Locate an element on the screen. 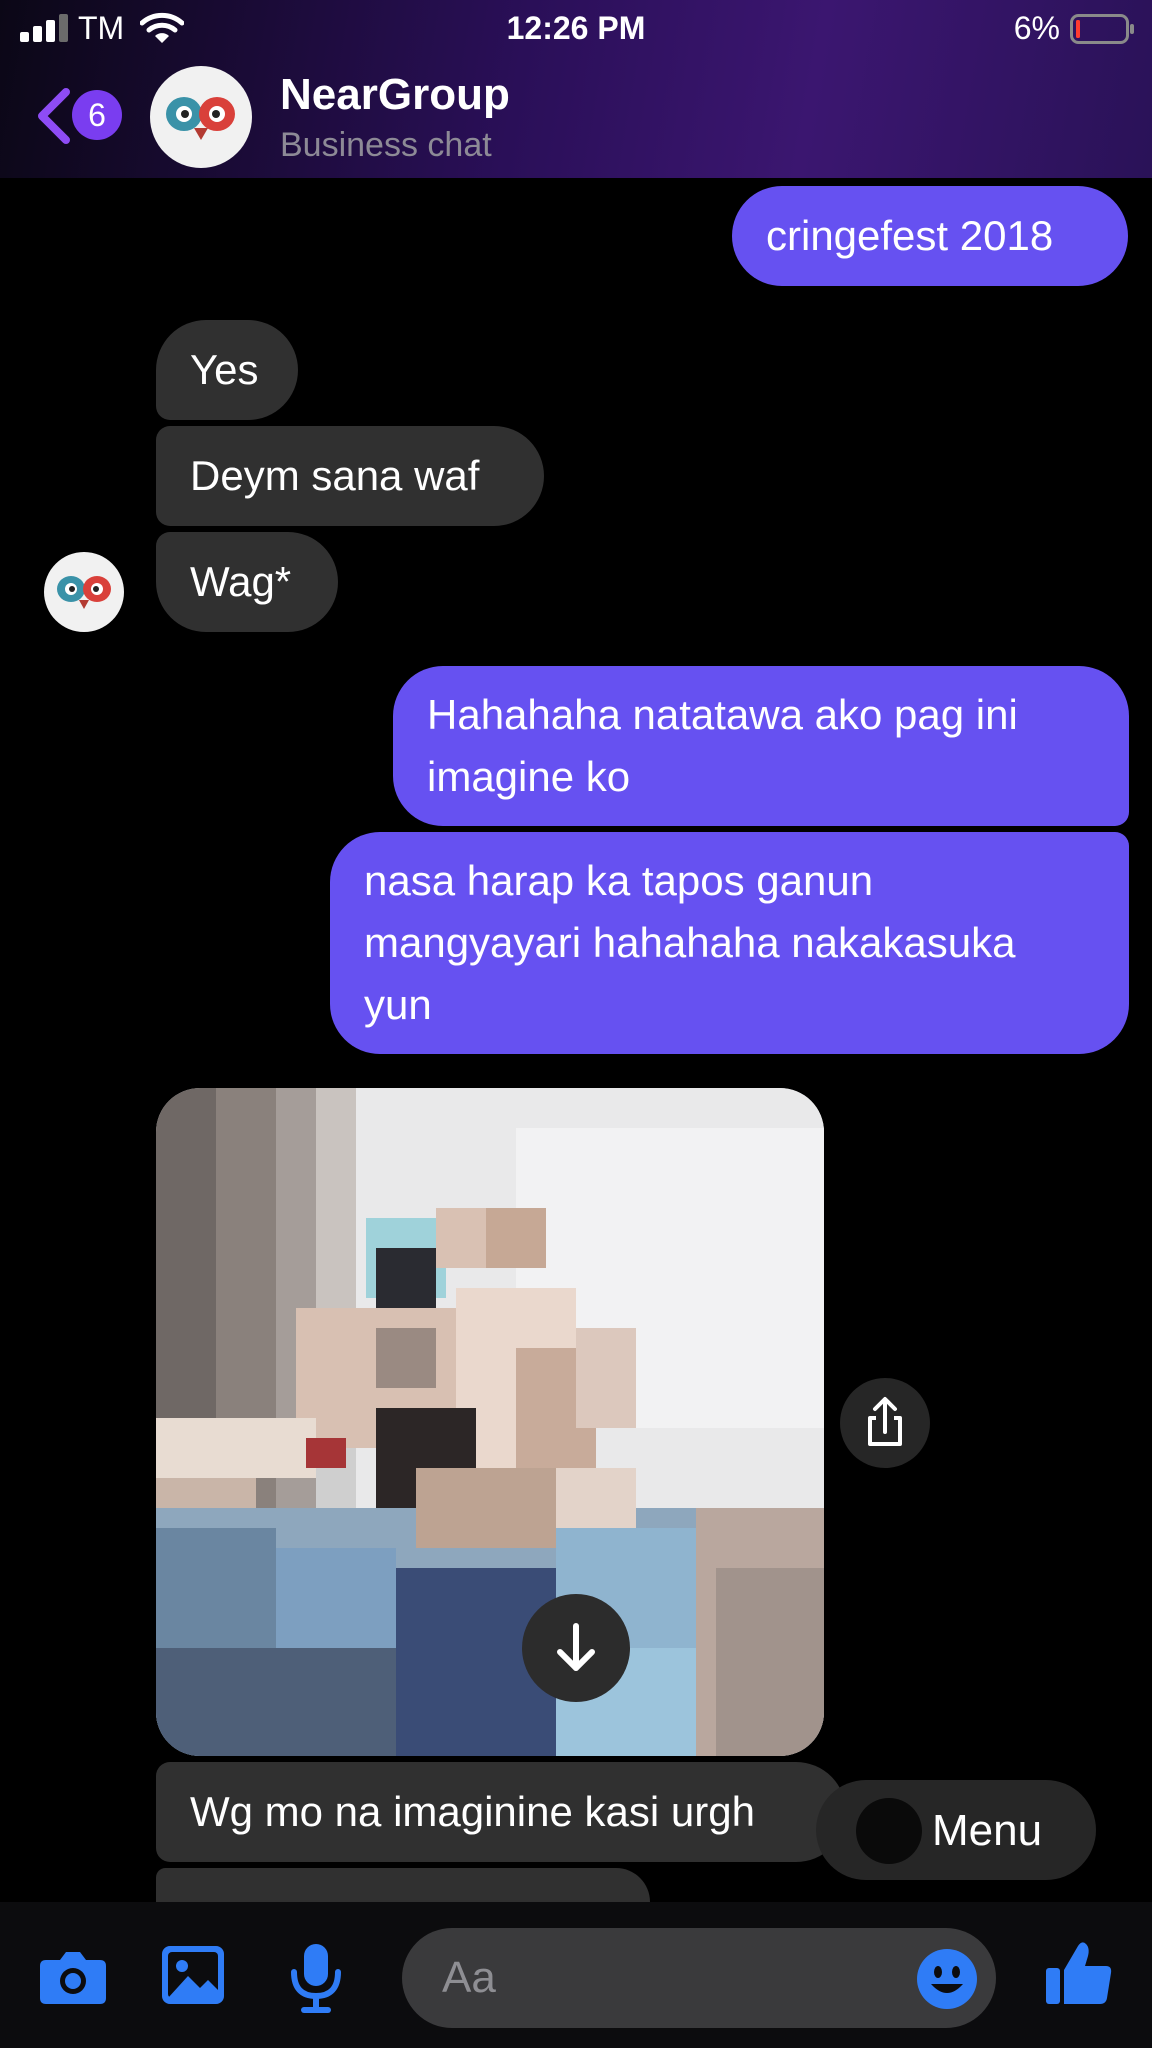  menu-label: Menu is located at coordinates (987, 1830).